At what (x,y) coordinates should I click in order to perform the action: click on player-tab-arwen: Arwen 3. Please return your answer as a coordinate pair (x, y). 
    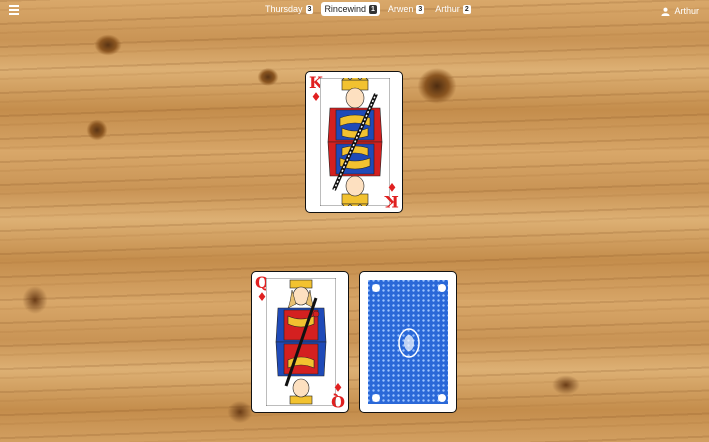
    Looking at the image, I should click on (406, 9).